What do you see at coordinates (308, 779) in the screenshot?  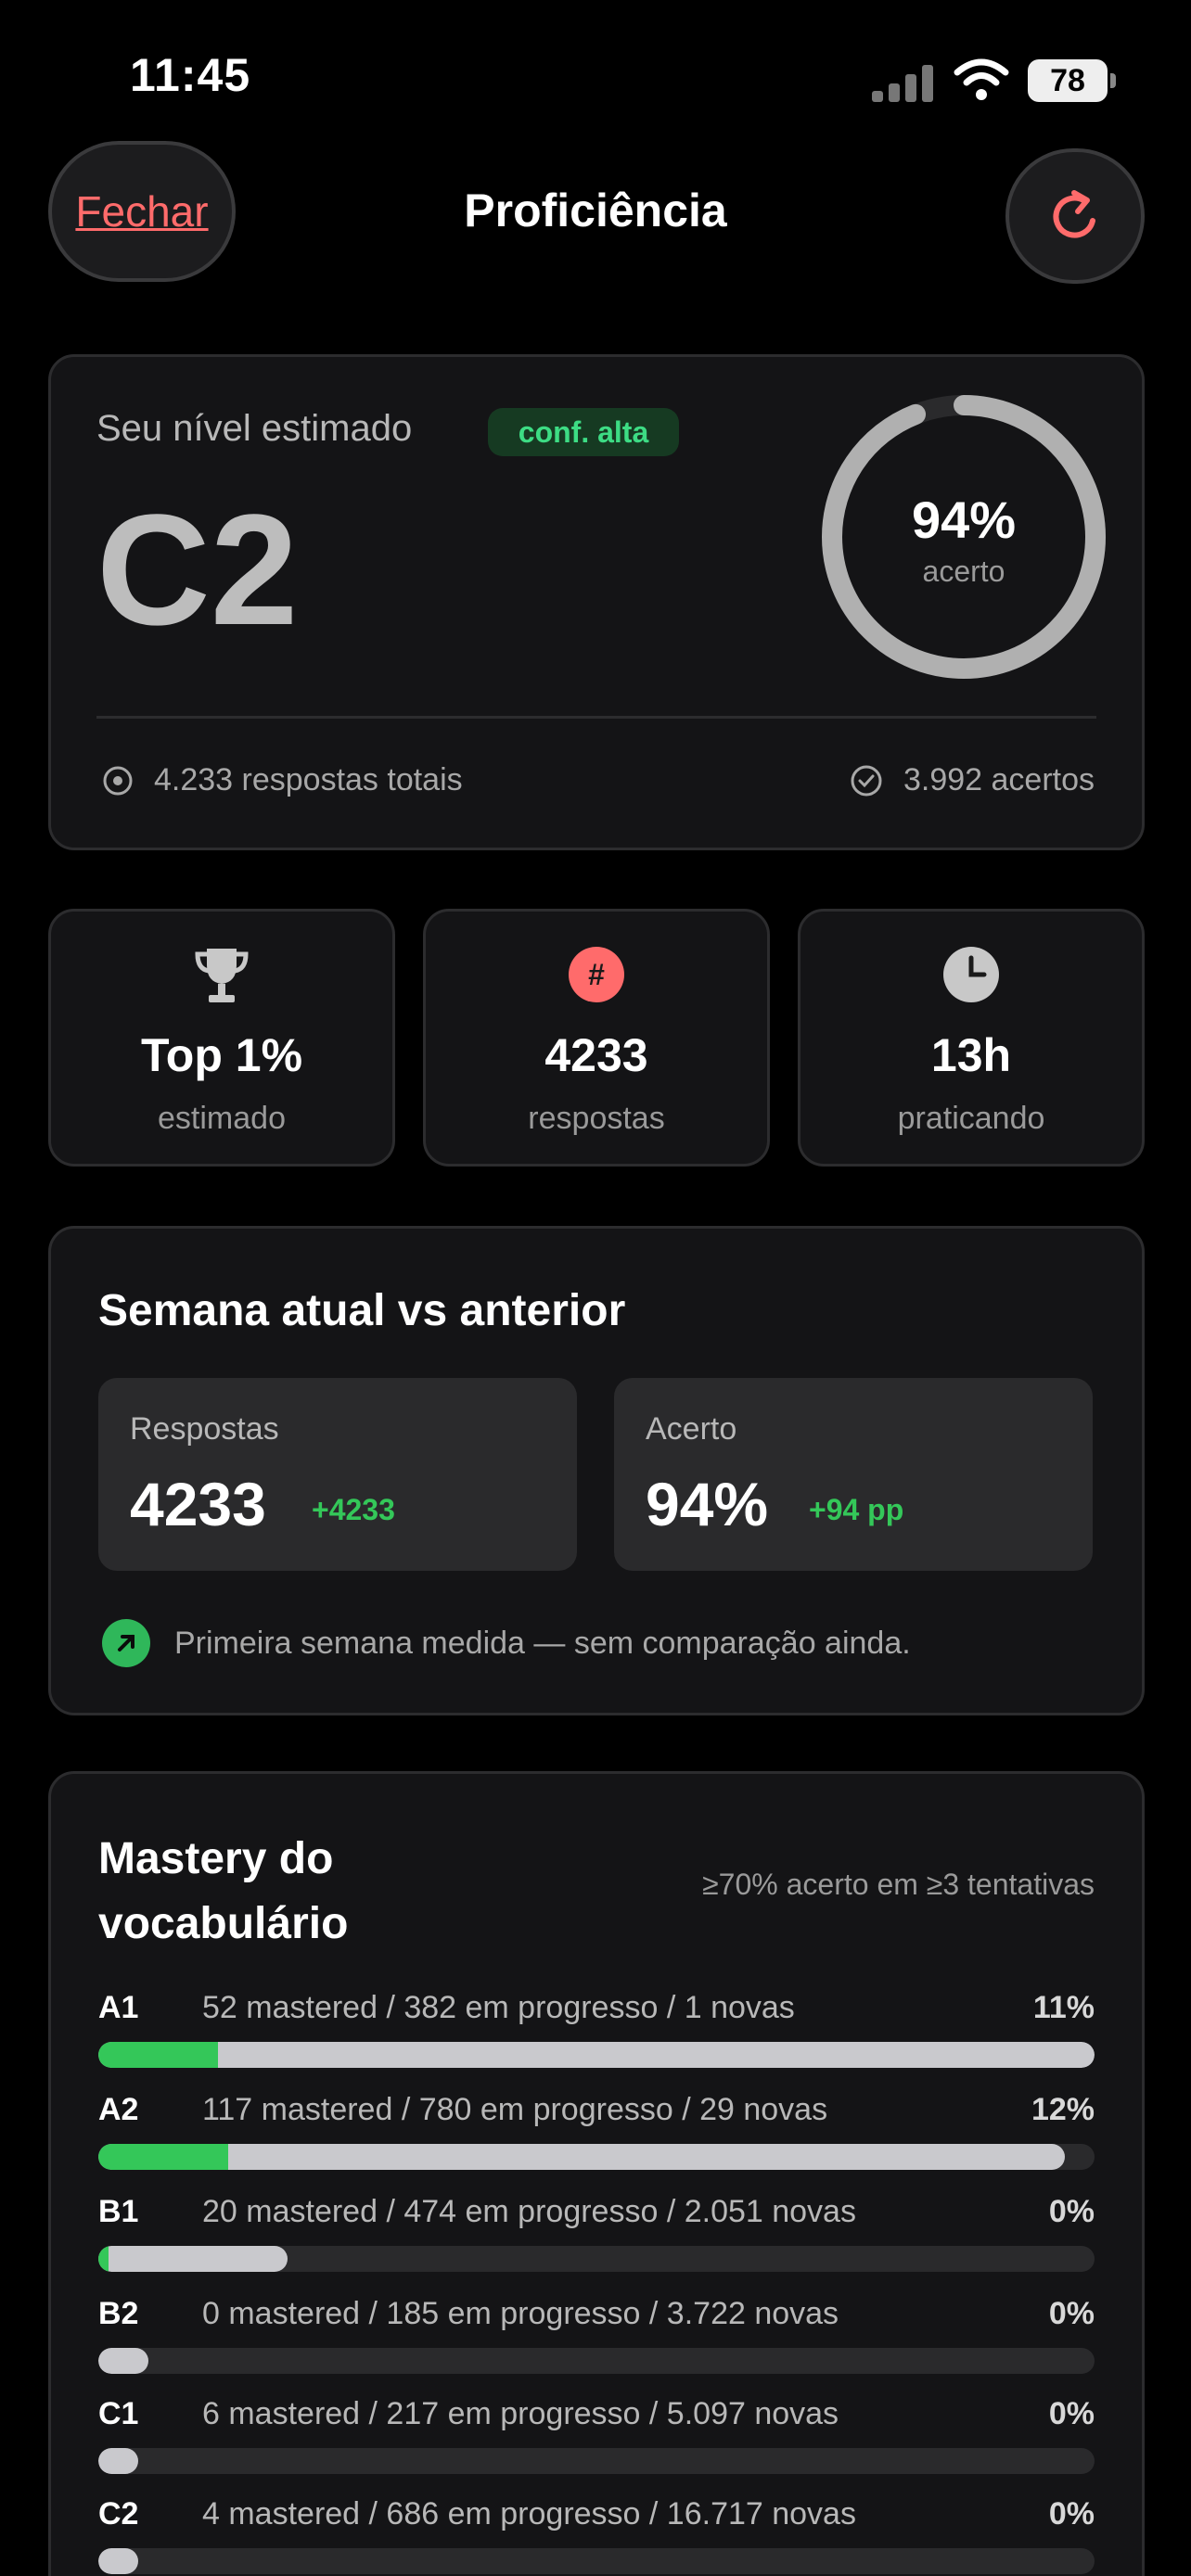 I see `total-answers-text: 4.233 respostas totais` at bounding box center [308, 779].